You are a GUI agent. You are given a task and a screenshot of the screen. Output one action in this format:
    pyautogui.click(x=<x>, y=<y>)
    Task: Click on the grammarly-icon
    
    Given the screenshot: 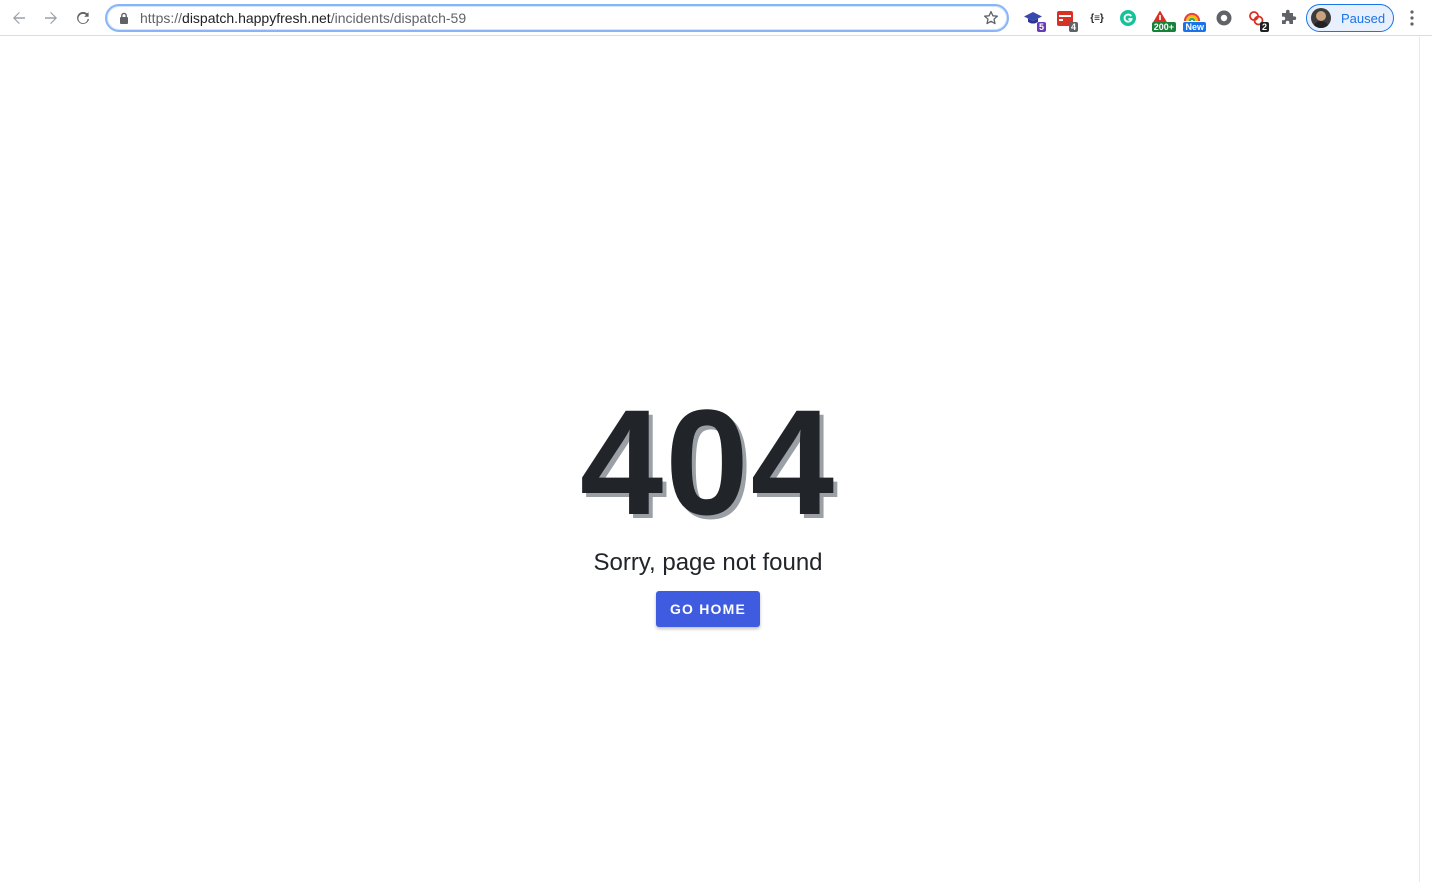 What is the action you would take?
    pyautogui.click(x=1128, y=18)
    